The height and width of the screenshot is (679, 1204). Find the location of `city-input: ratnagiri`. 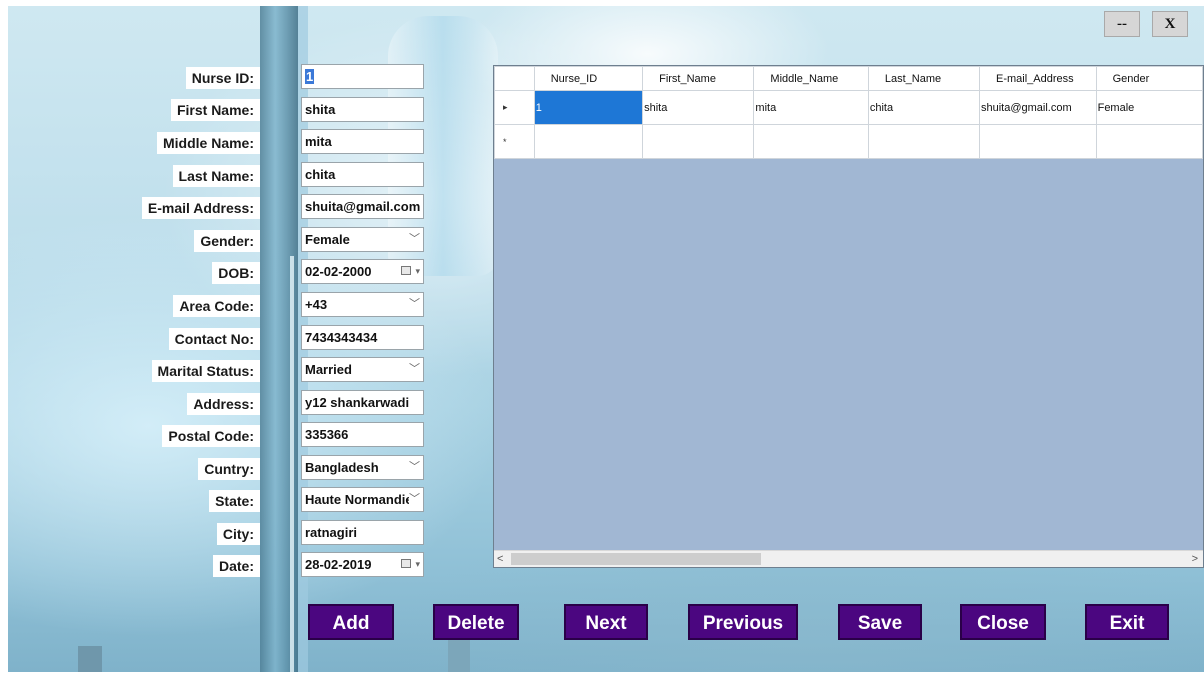

city-input: ratnagiri is located at coordinates (362, 532).